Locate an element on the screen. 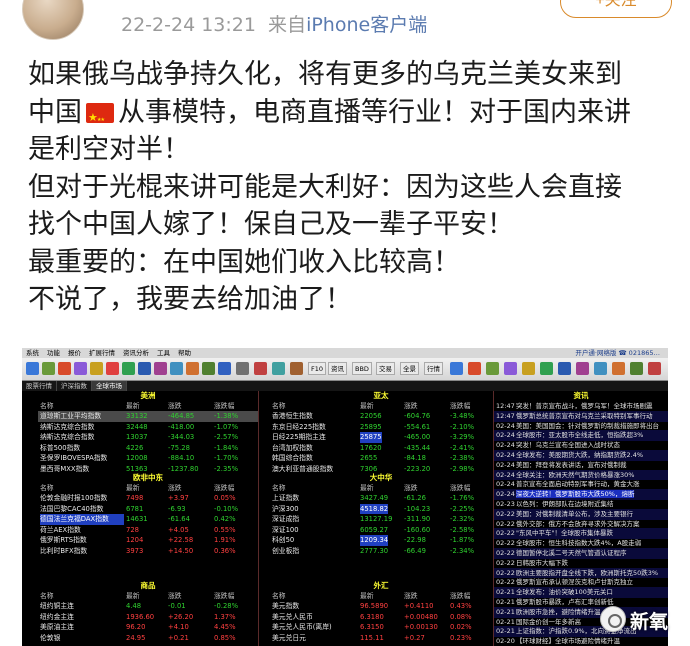 The image size is (690, 646). back-icon is located at coordinates (48, 368).